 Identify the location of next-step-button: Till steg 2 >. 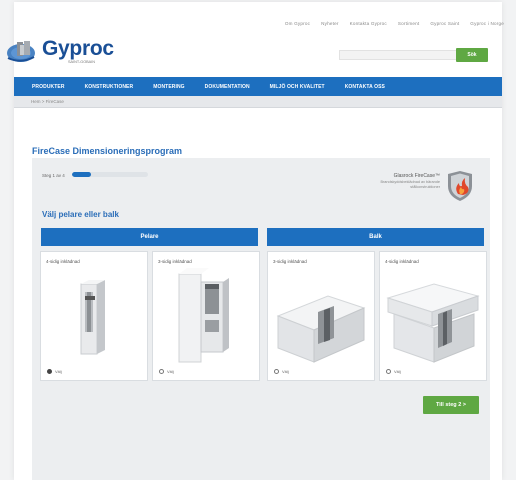
(451, 405).